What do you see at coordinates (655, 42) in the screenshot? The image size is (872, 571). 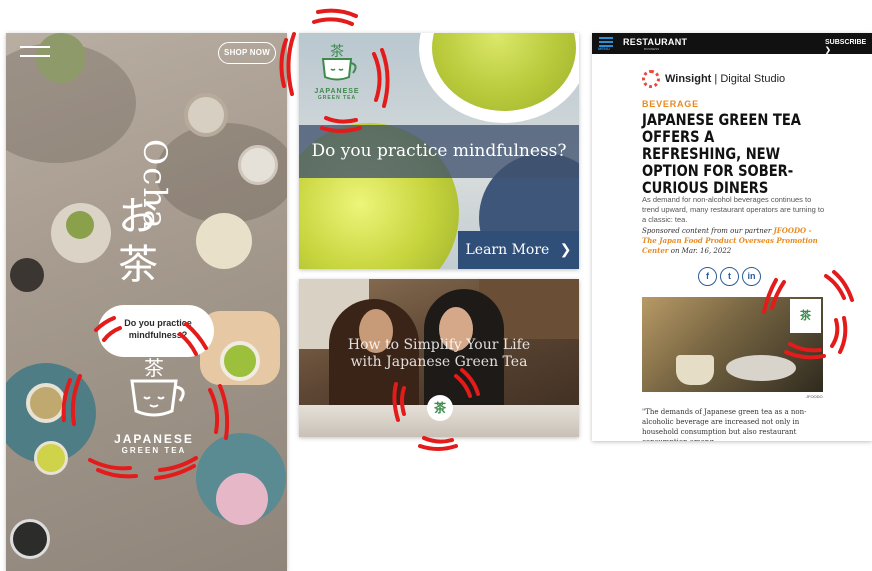 I see `site-brand: RESTAURANT` at bounding box center [655, 42].